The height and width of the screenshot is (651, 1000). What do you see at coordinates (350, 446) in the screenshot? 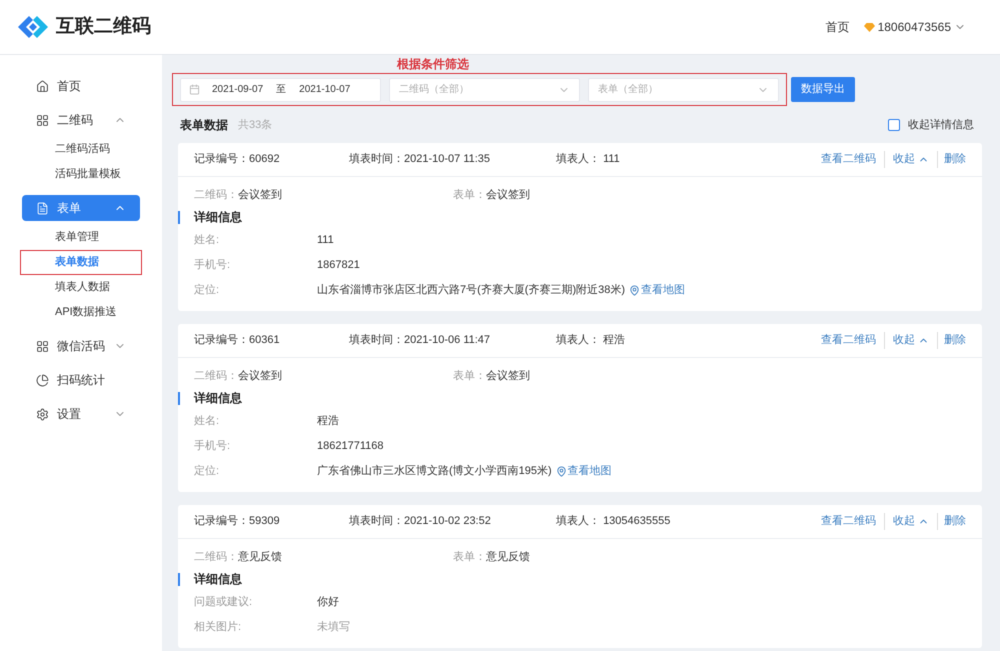
I see `field-value: 18621771168` at bounding box center [350, 446].